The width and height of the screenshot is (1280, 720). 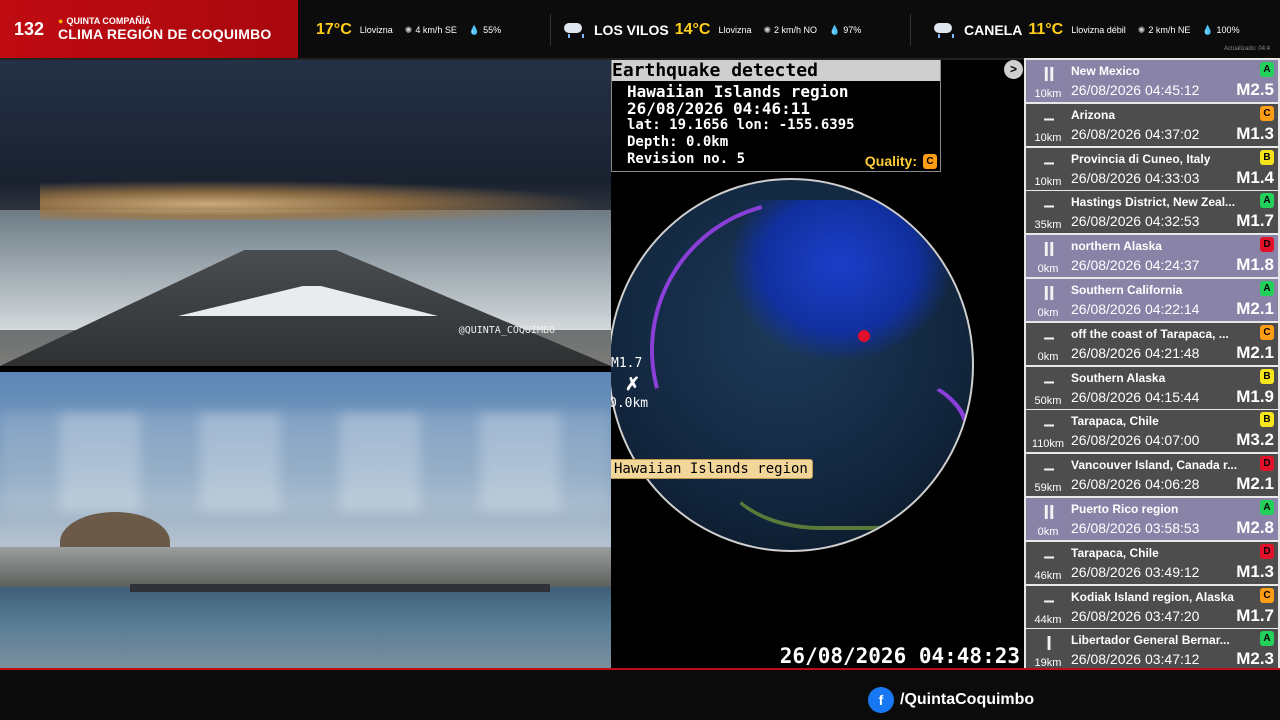 I want to click on weather-updated: Actualizado: 04:4, so click(x=1246, y=49).